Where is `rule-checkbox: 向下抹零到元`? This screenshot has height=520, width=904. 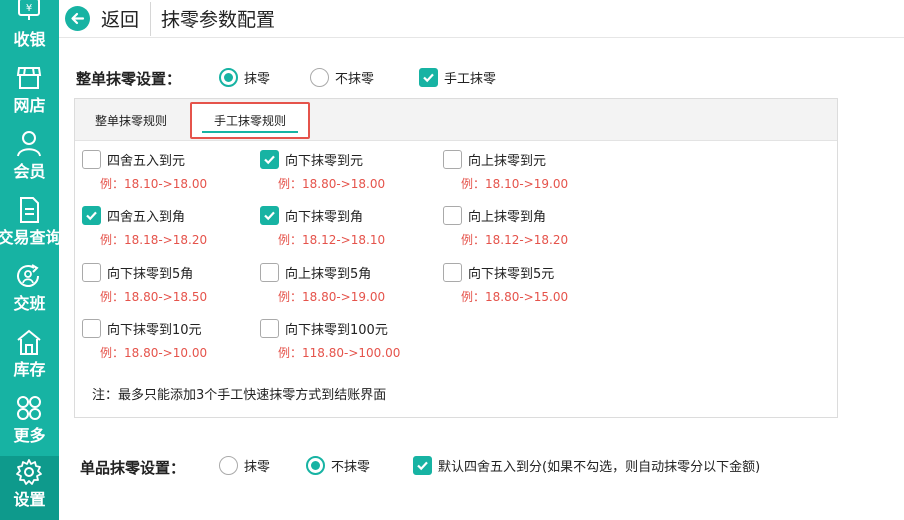 rule-checkbox: 向下抹零到元 is located at coordinates (311, 159).